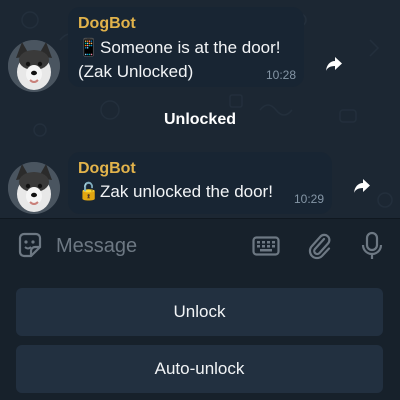 The width and height of the screenshot is (400, 400). I want to click on attach-button, so click(320, 248).